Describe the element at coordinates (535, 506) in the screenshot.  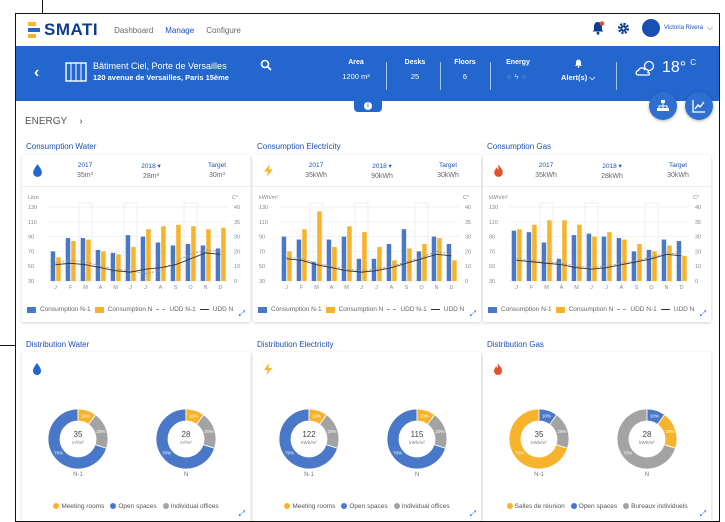
I see `legend-item: Salles de réunion` at that location.